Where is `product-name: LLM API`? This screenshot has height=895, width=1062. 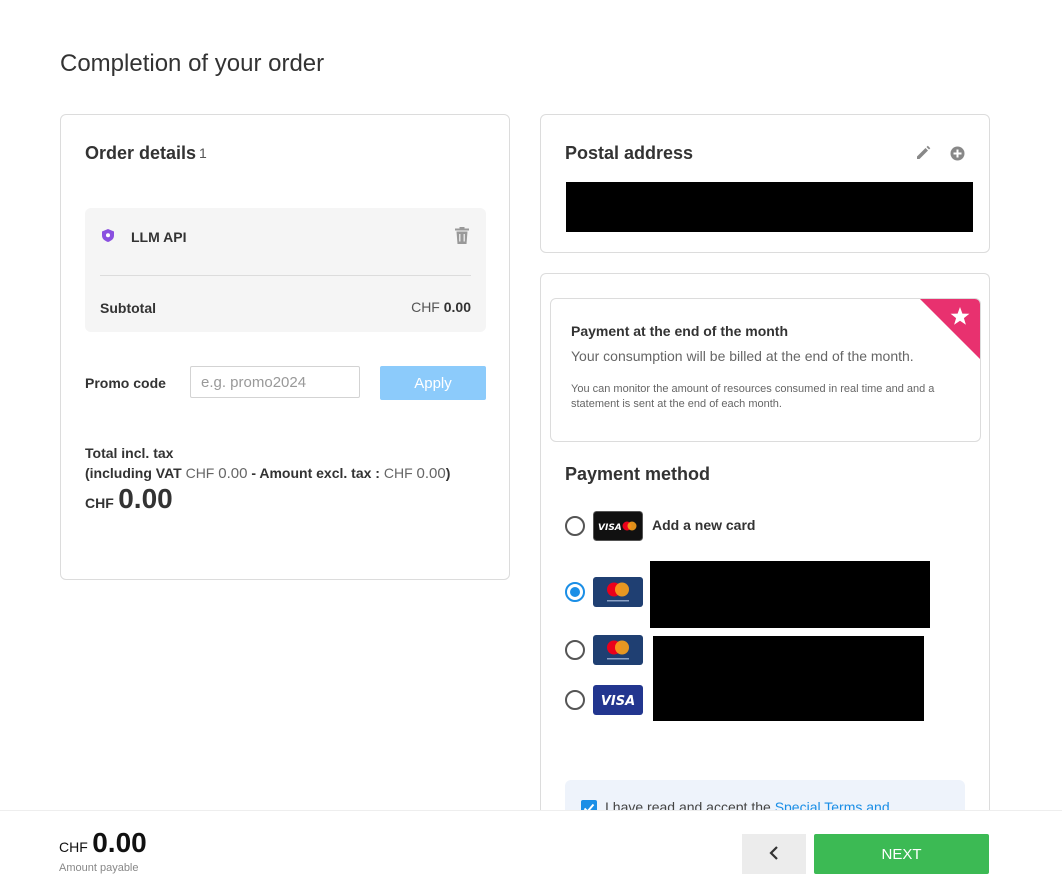
product-name: LLM API is located at coordinates (159, 237).